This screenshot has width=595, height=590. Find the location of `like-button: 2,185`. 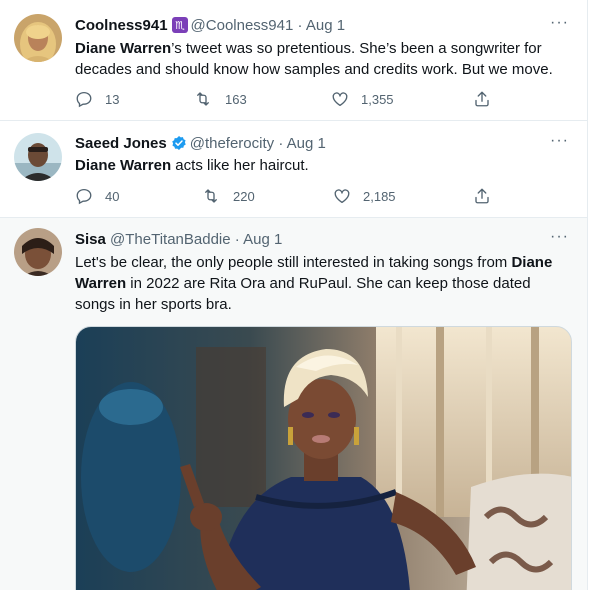

like-button: 2,185 is located at coordinates (364, 196).